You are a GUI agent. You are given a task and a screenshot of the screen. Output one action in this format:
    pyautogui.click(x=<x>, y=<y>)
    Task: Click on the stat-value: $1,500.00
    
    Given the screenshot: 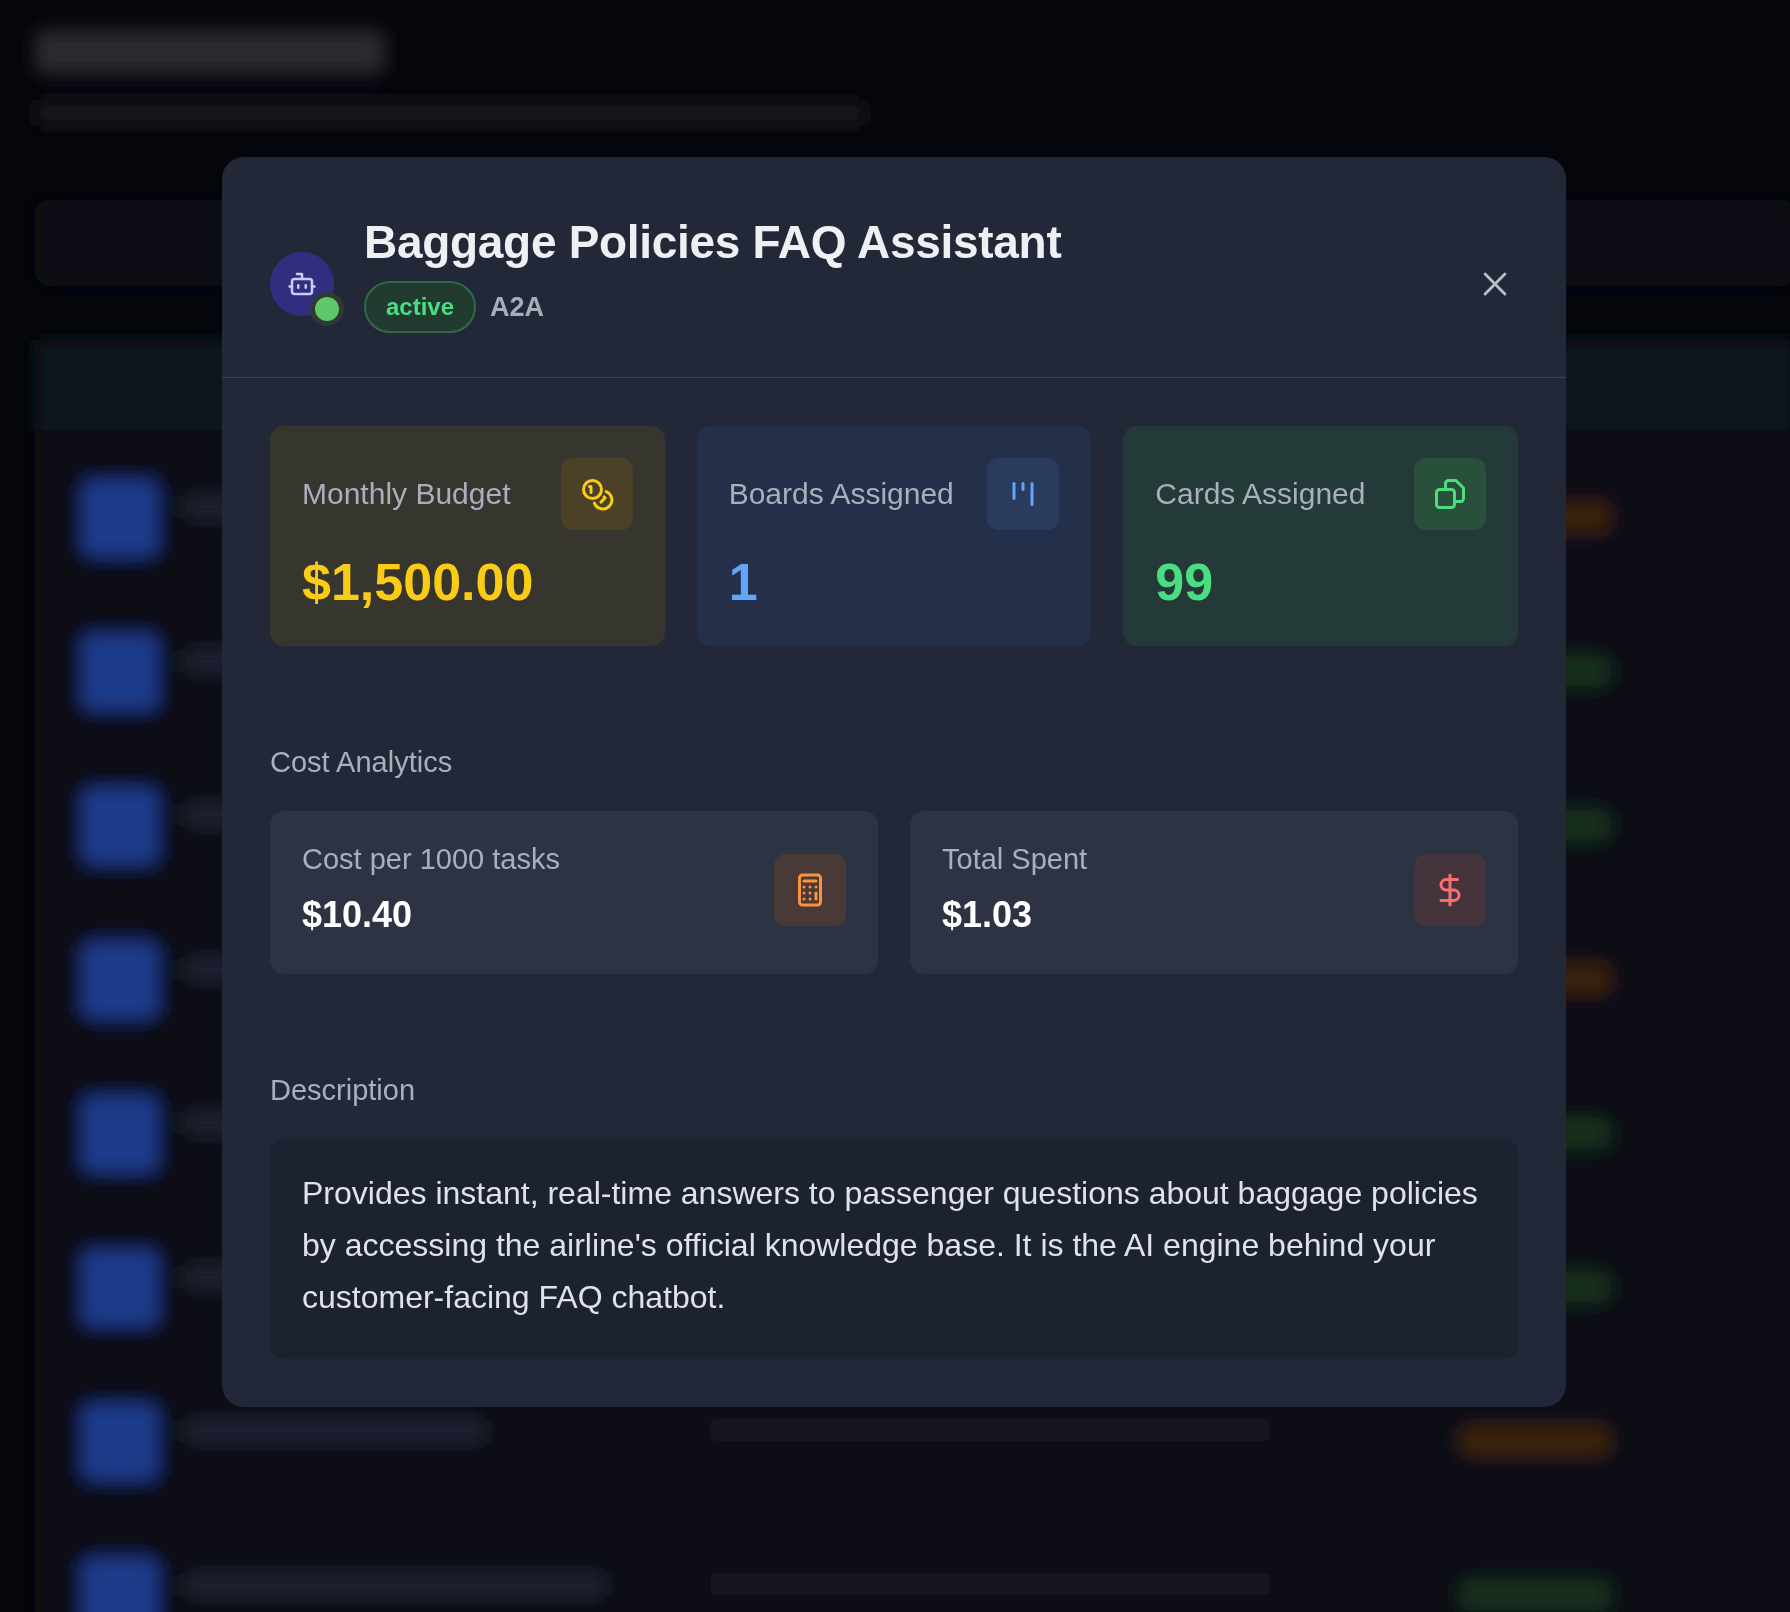 What is the action you would take?
    pyautogui.click(x=418, y=582)
    